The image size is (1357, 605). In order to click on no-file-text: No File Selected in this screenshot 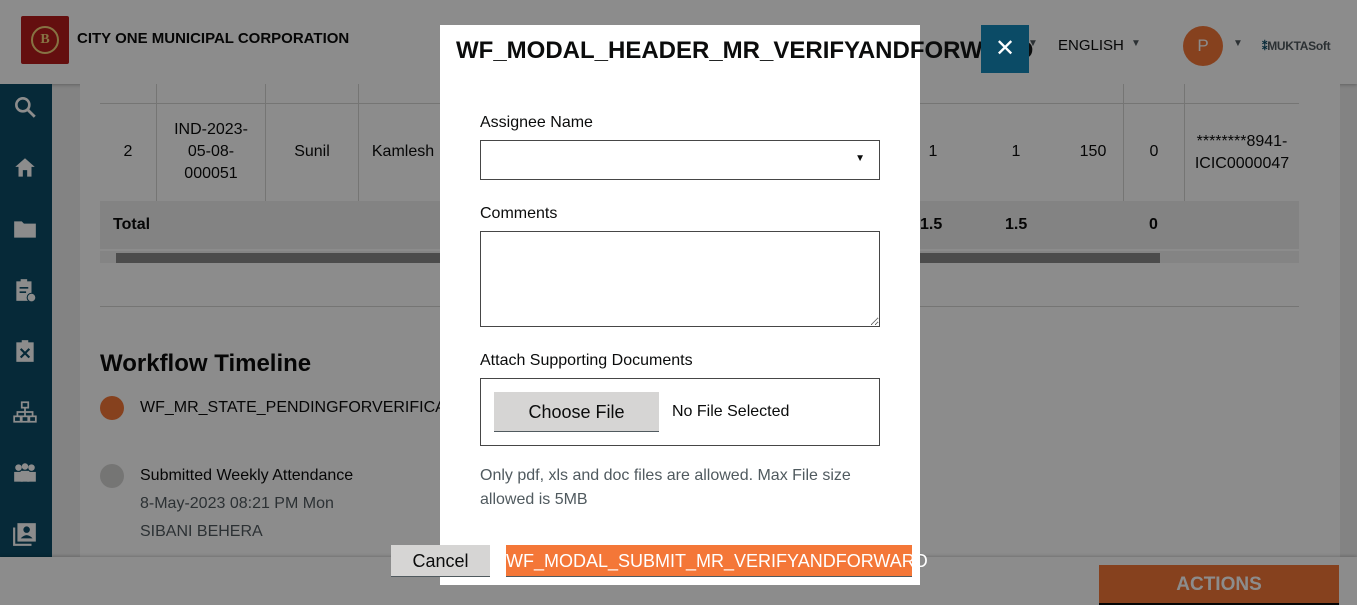, I will do `click(731, 411)`.